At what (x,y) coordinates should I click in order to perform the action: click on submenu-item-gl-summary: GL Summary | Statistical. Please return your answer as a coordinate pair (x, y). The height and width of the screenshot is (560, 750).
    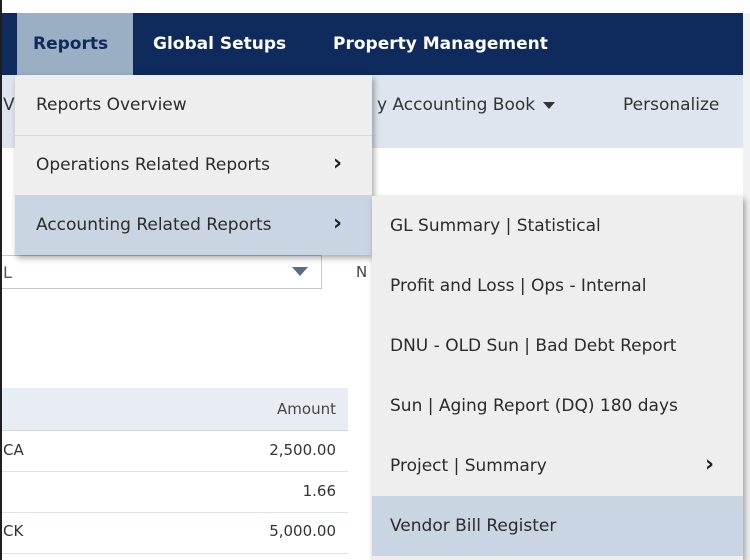
    Looking at the image, I should click on (557, 226).